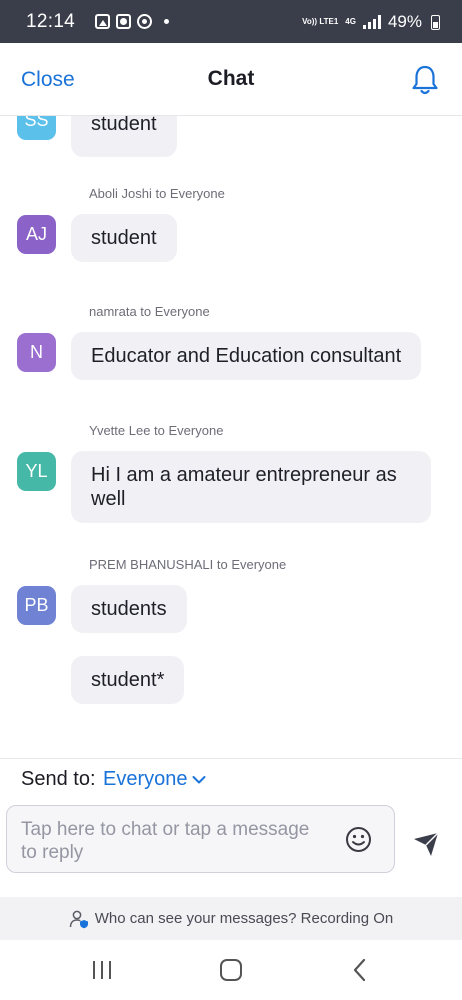  Describe the element at coordinates (58, 779) in the screenshot. I see `send-to-label: Send to:` at that location.